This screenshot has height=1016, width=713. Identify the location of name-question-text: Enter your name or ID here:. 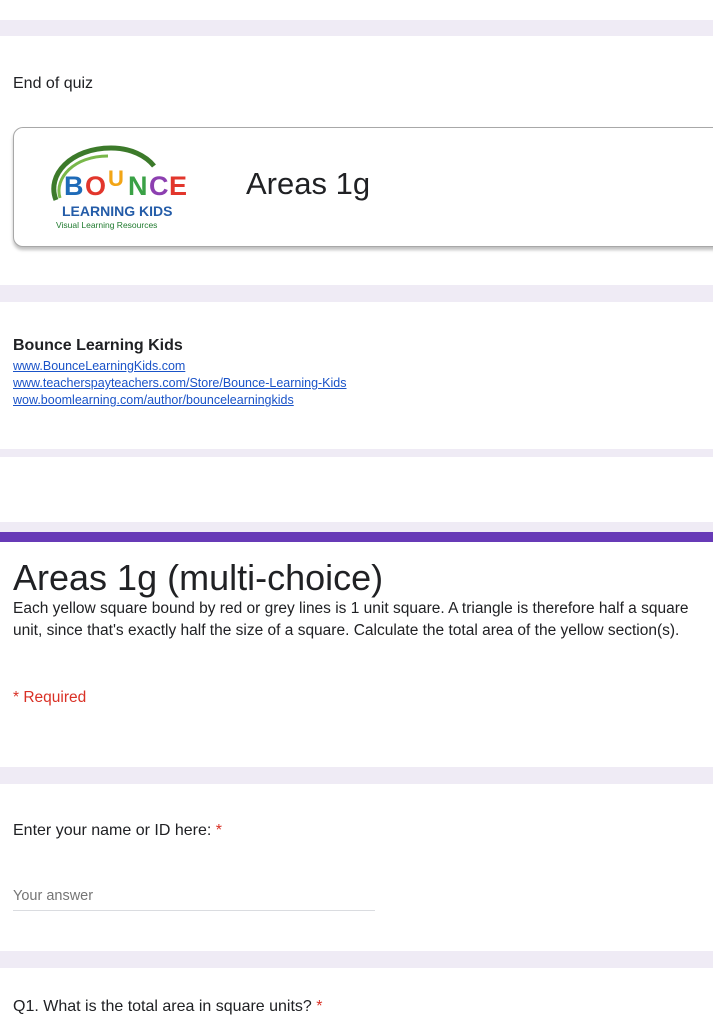
(112, 830).